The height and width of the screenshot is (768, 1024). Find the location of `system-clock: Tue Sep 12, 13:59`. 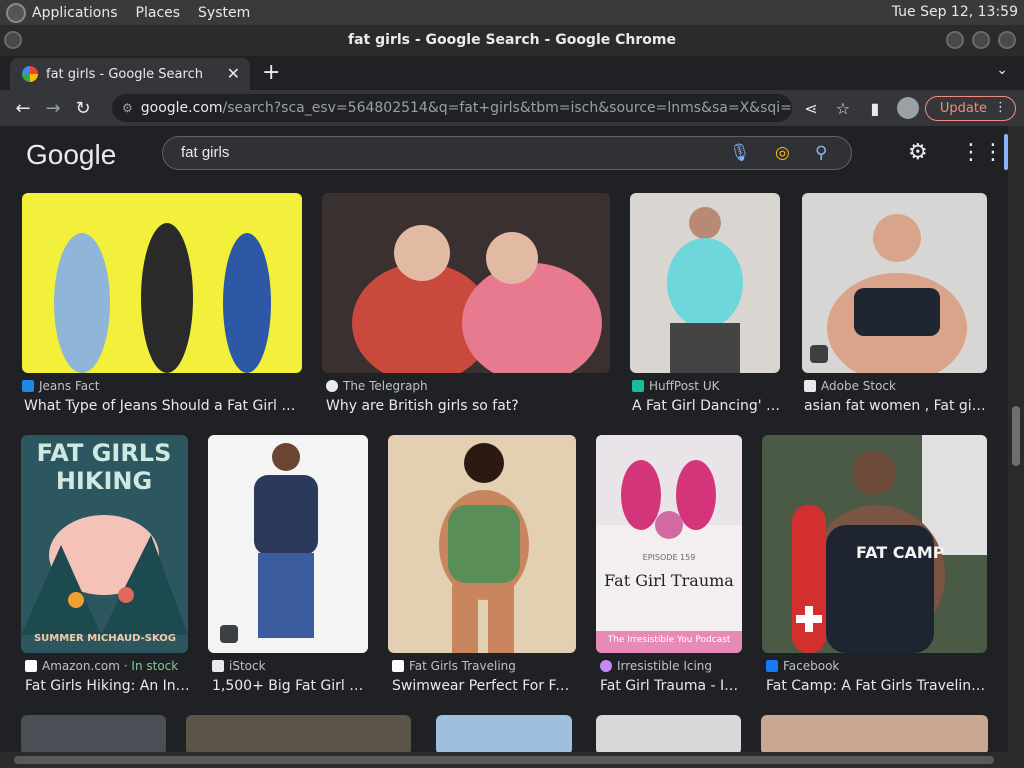

system-clock: Tue Sep 12, 13:59 is located at coordinates (955, 12).